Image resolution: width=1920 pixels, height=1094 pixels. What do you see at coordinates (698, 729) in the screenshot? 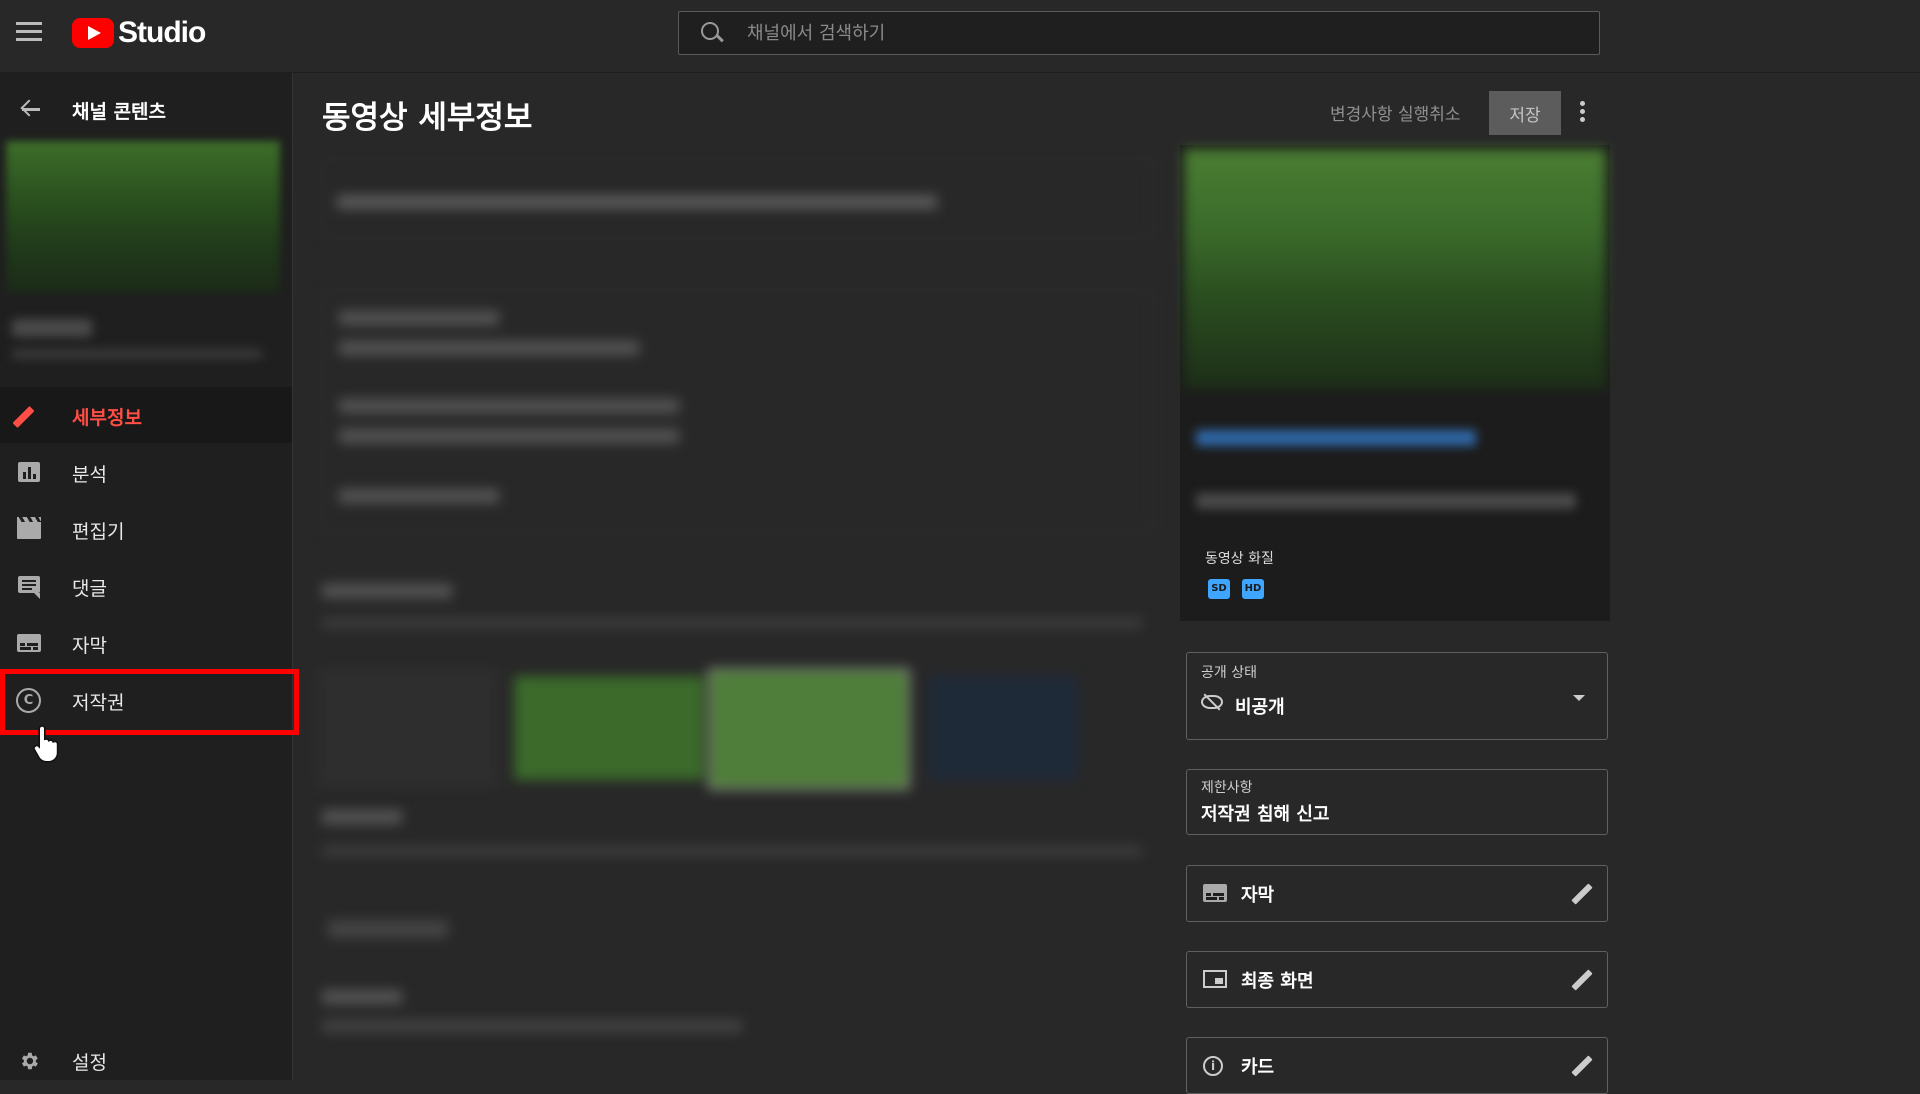
I see `thumbnail-options-blur` at bounding box center [698, 729].